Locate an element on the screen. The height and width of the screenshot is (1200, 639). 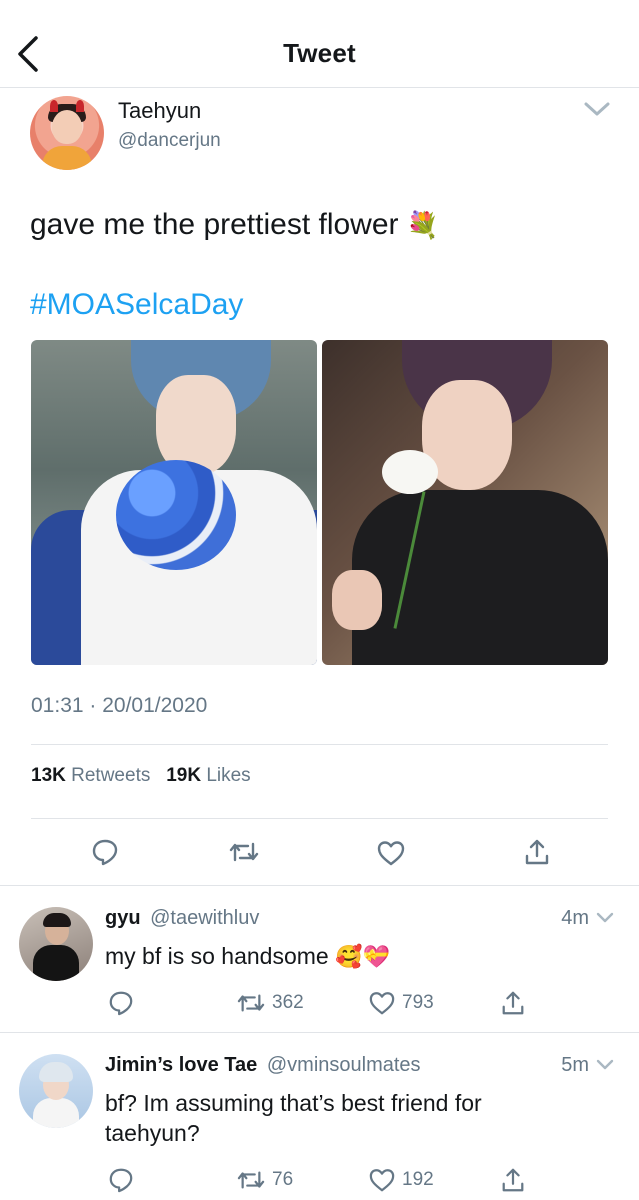
author-handle: @dancerjun is located at coordinates (169, 141).